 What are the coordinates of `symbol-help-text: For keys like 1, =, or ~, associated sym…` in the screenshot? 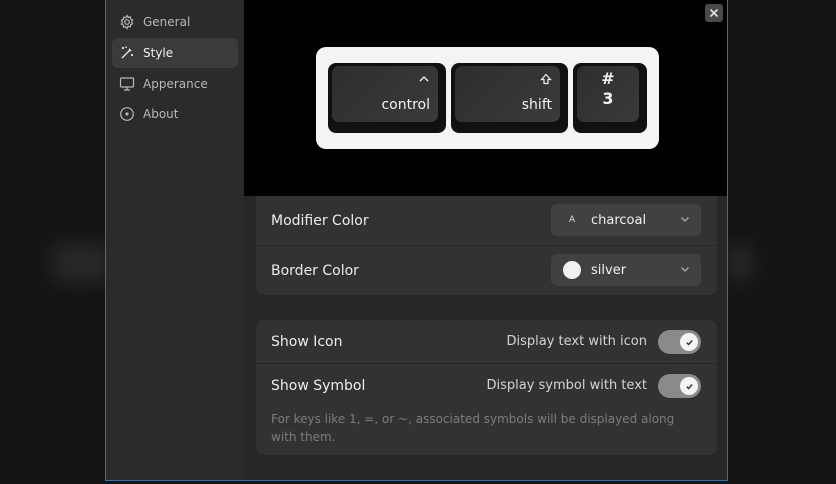 It's located at (473, 428).